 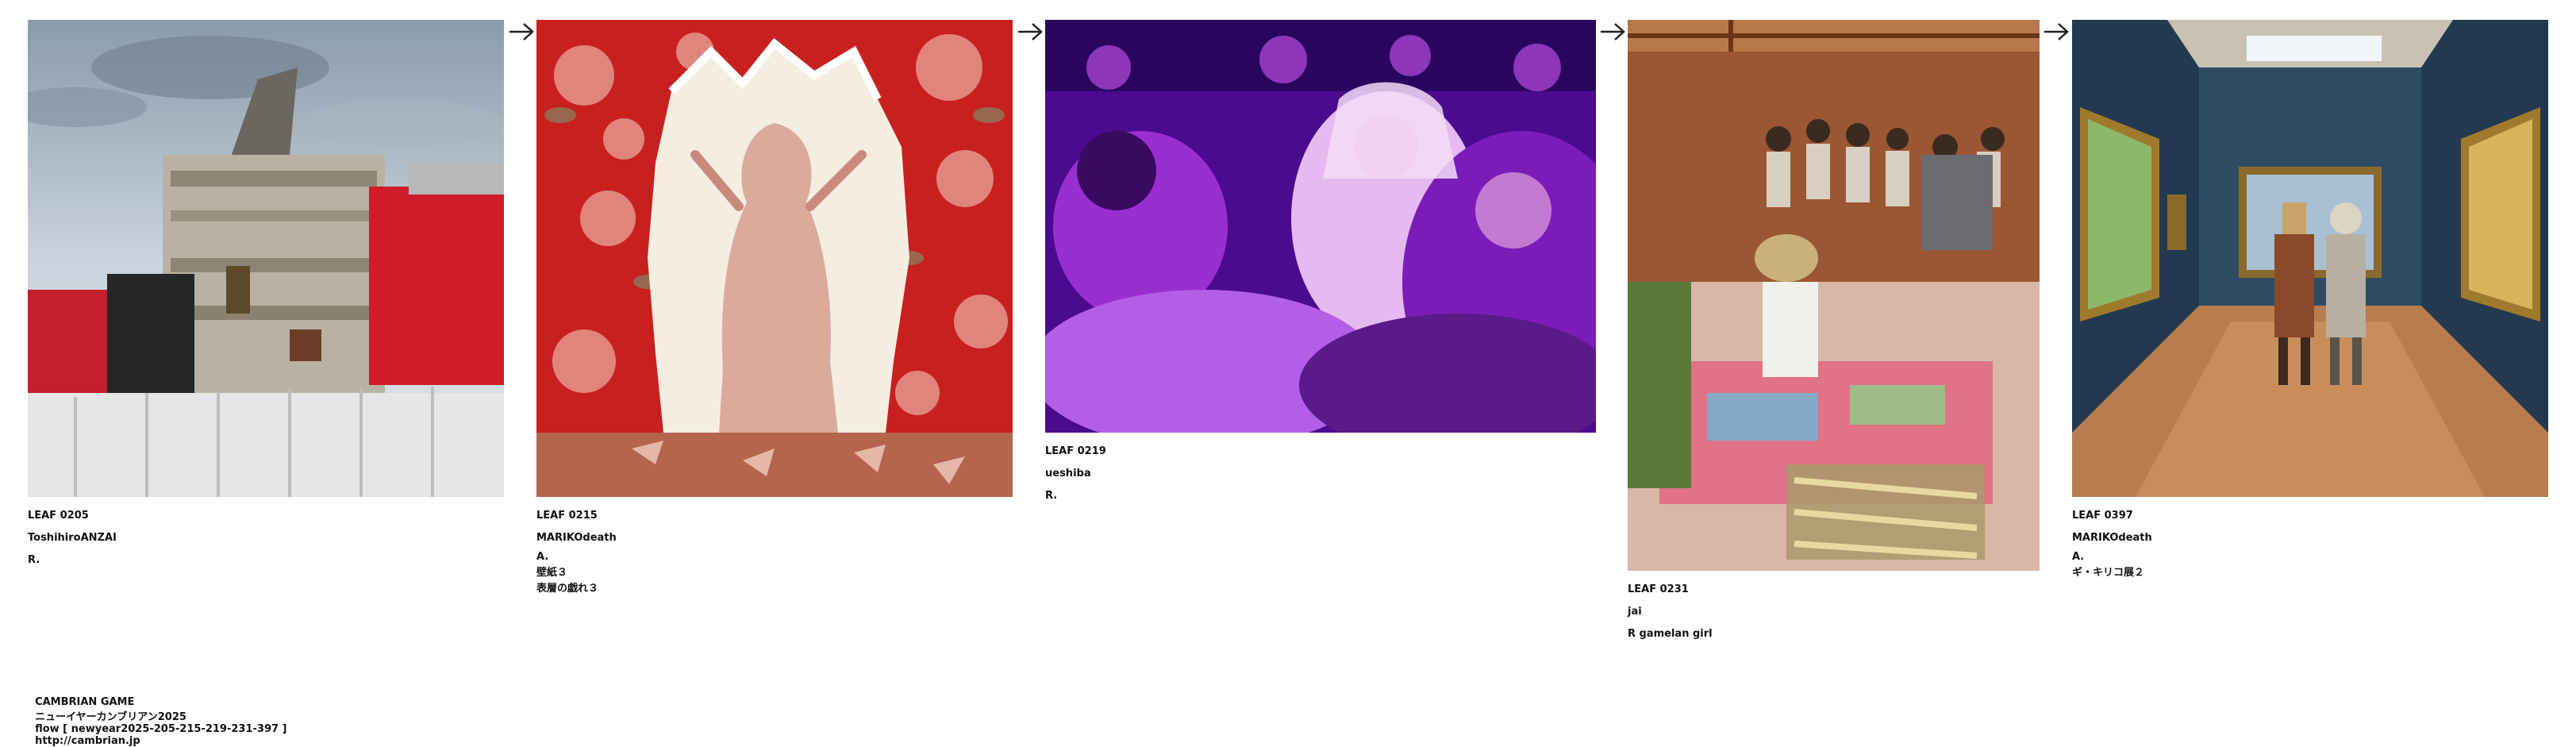 I want to click on leaf-card-0397: LEAF 0397 MARIKOdeath A. ギ・キリコ展２, so click(x=2310, y=300).